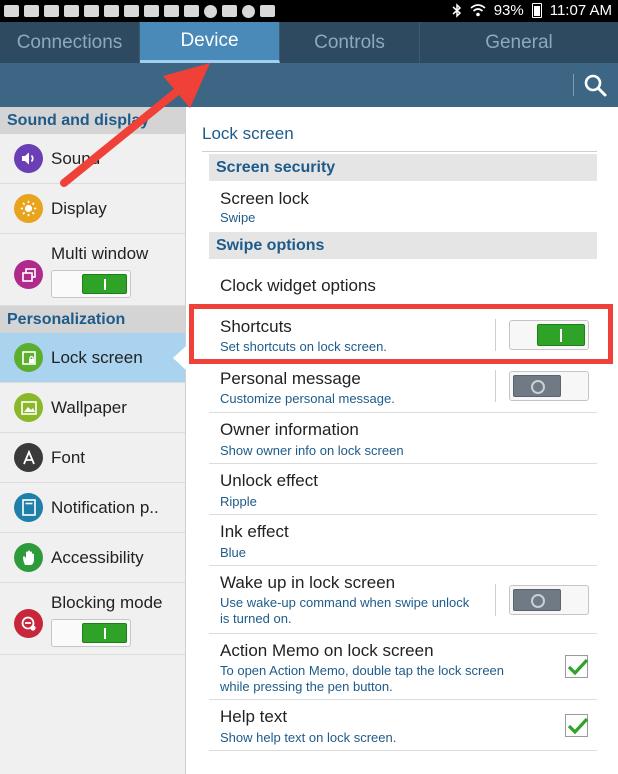 The image size is (618, 774). What do you see at coordinates (68, 457) in the screenshot?
I see `sidebar-item-label: Font` at bounding box center [68, 457].